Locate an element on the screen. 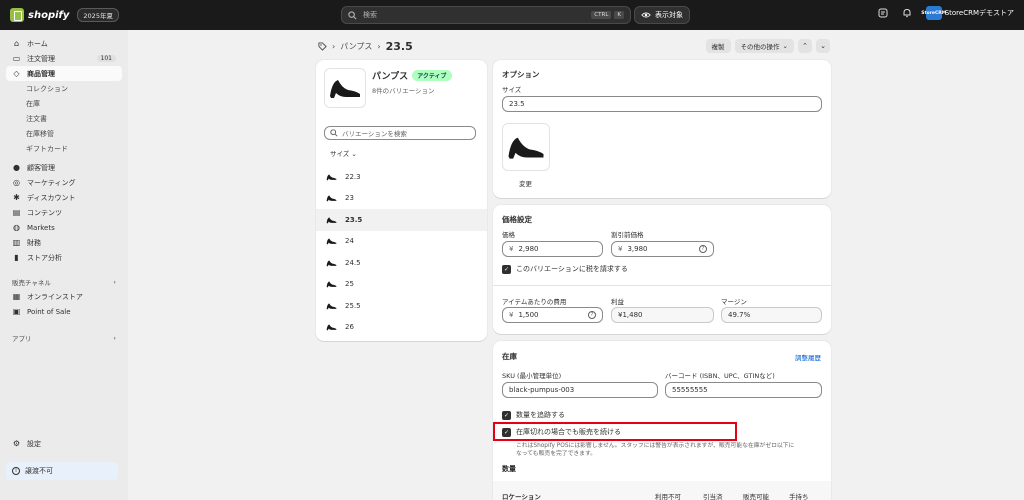 The image size is (1024, 500). header-actions: 複製 その他の操作 ⌄ ⌃ ⌄ is located at coordinates (767, 46).